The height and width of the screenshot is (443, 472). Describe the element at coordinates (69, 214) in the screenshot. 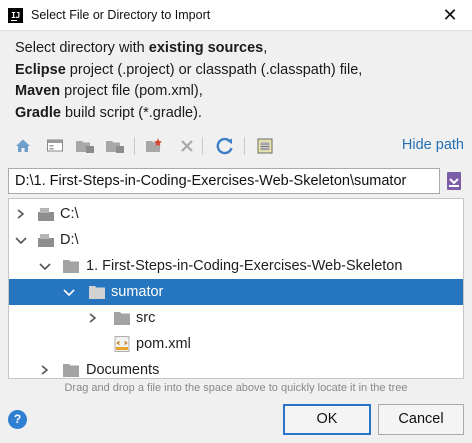

I see `tree-item-label: C:\` at that location.